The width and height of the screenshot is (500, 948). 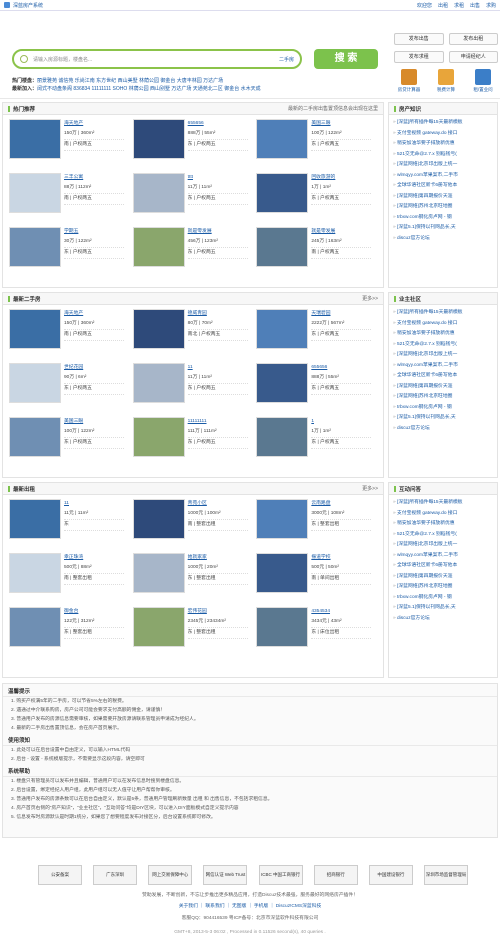 I want to click on listing-title: 她就家家, so click(x=197, y=557).